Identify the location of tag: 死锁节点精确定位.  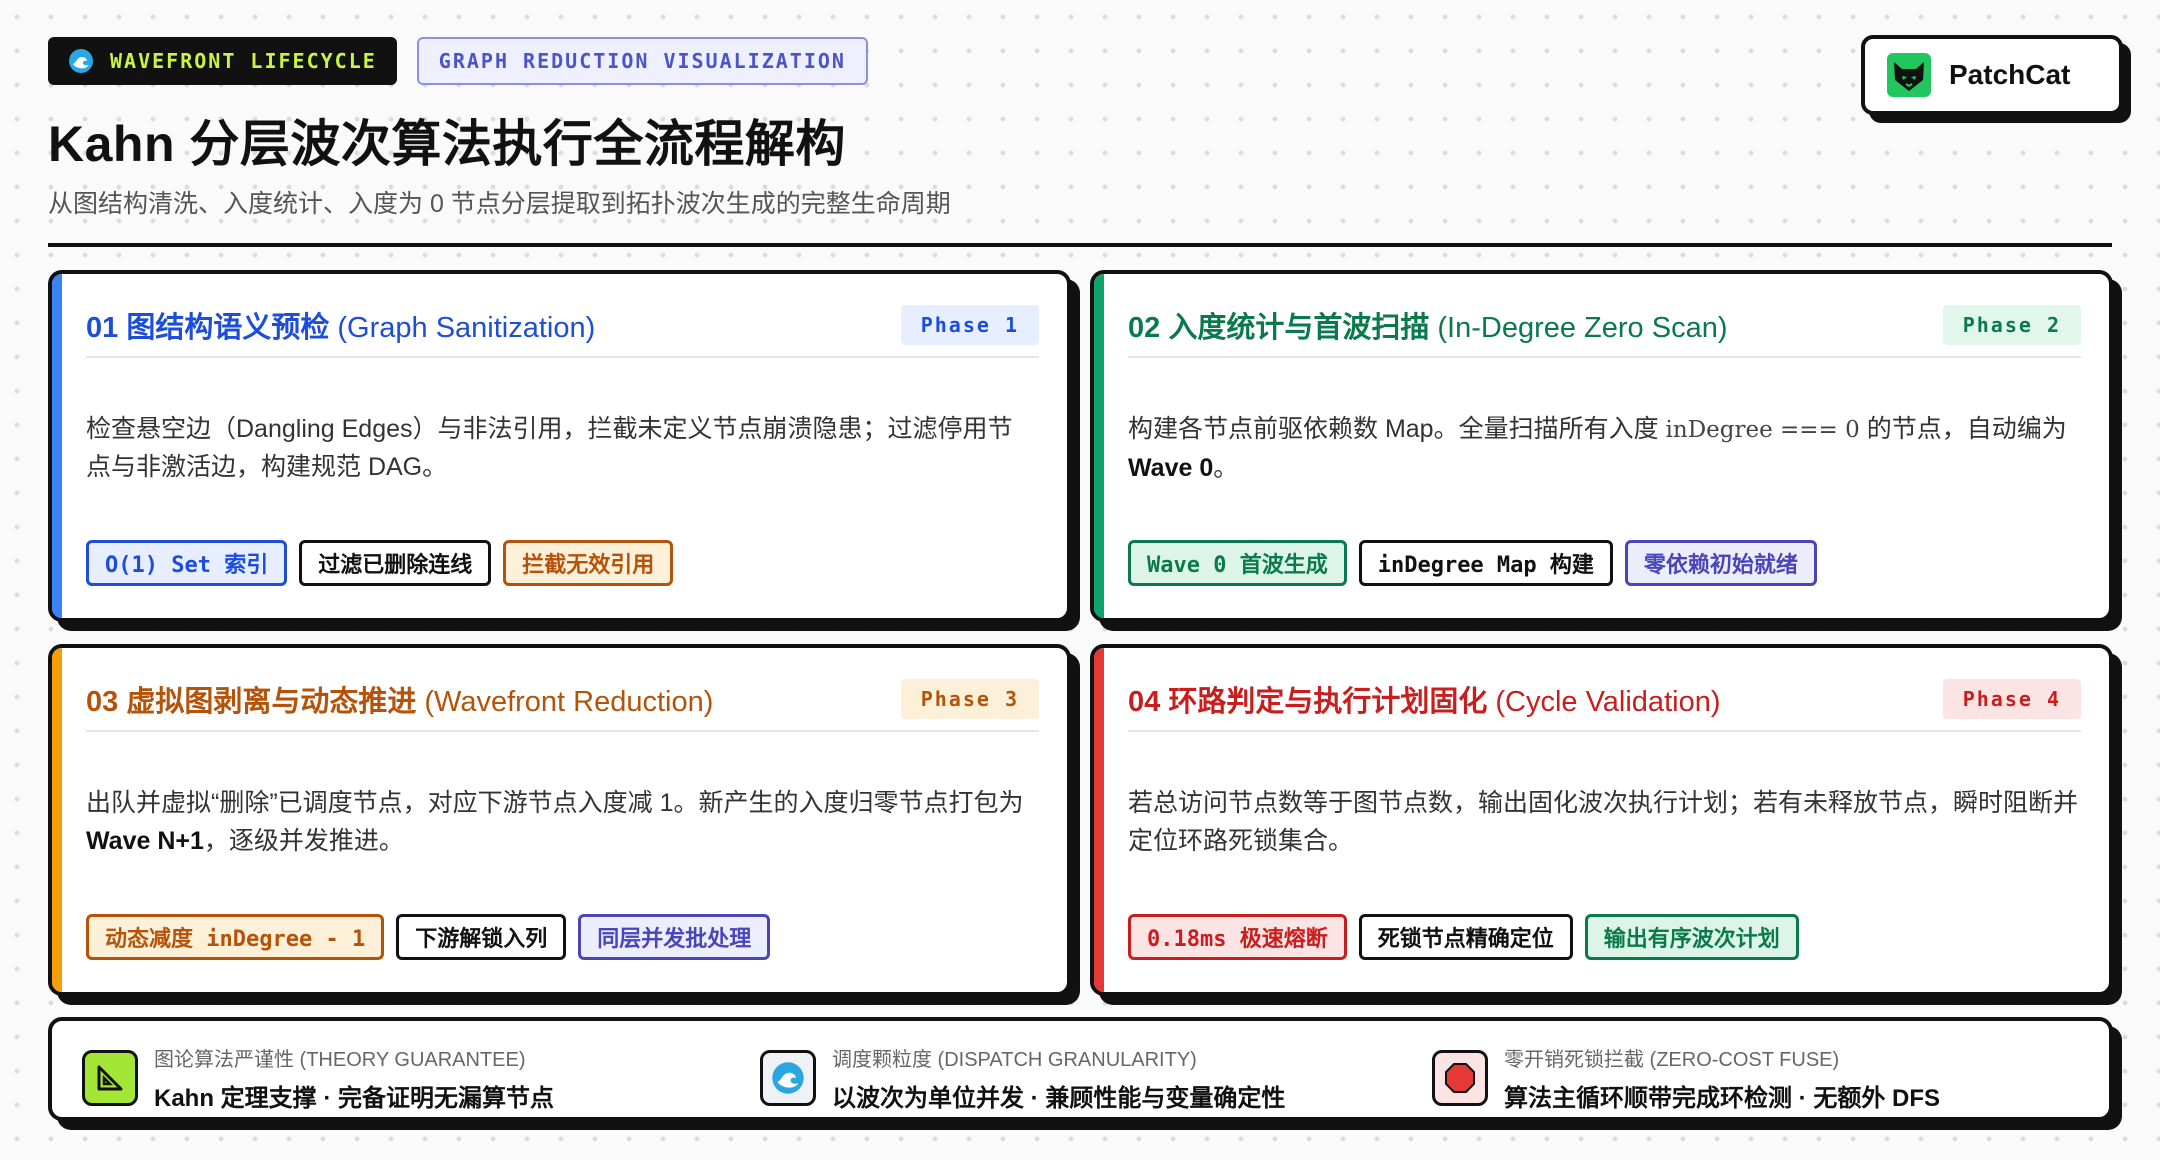
(1465, 937).